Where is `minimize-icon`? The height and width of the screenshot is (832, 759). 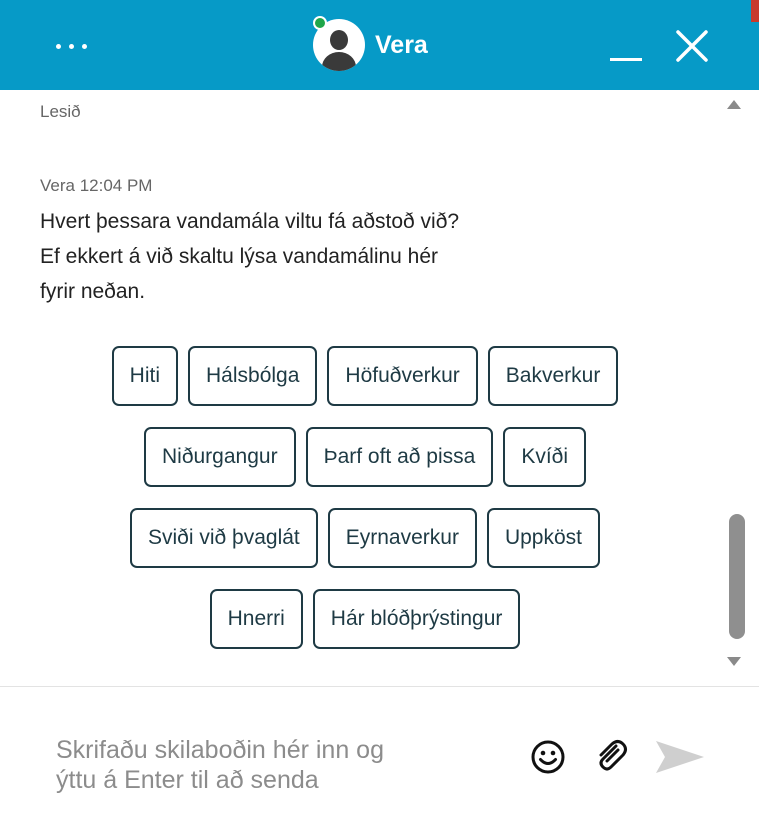 minimize-icon is located at coordinates (627, 47).